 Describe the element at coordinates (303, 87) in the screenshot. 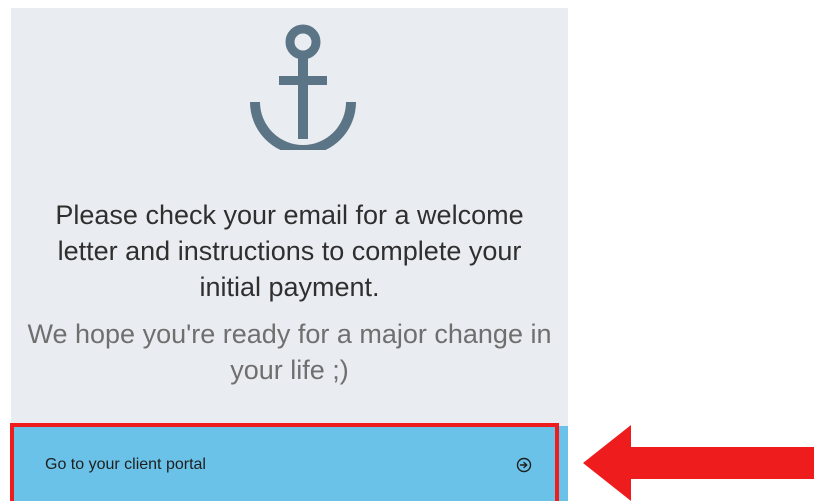

I see `anchor-icon` at that location.